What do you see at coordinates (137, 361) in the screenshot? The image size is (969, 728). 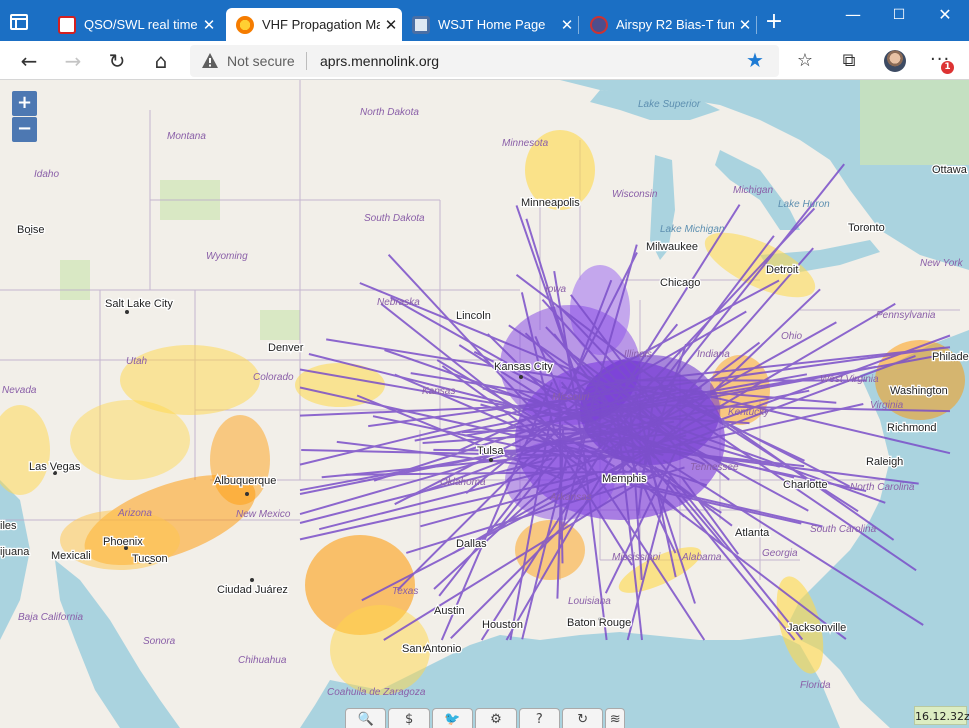 I see `region-label: Utah` at bounding box center [137, 361].